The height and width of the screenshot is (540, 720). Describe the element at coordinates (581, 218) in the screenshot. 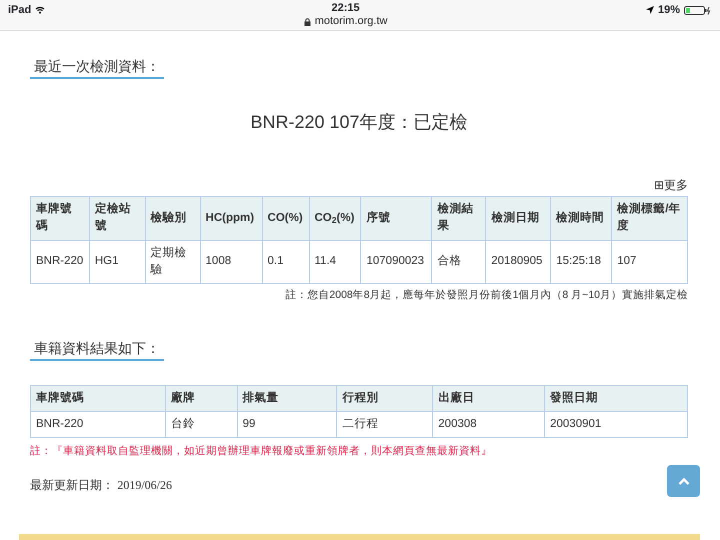

I see `column-header: 檢測時間` at that location.